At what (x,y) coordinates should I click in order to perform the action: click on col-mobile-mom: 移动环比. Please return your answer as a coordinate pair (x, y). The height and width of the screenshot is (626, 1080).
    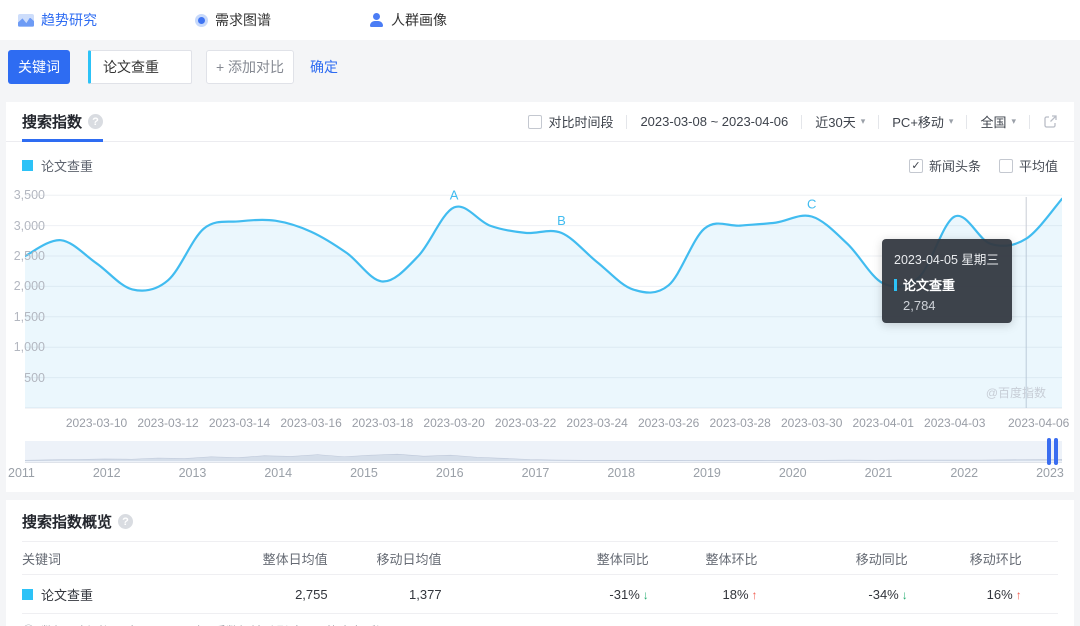
    Looking at the image, I should click on (964, 558).